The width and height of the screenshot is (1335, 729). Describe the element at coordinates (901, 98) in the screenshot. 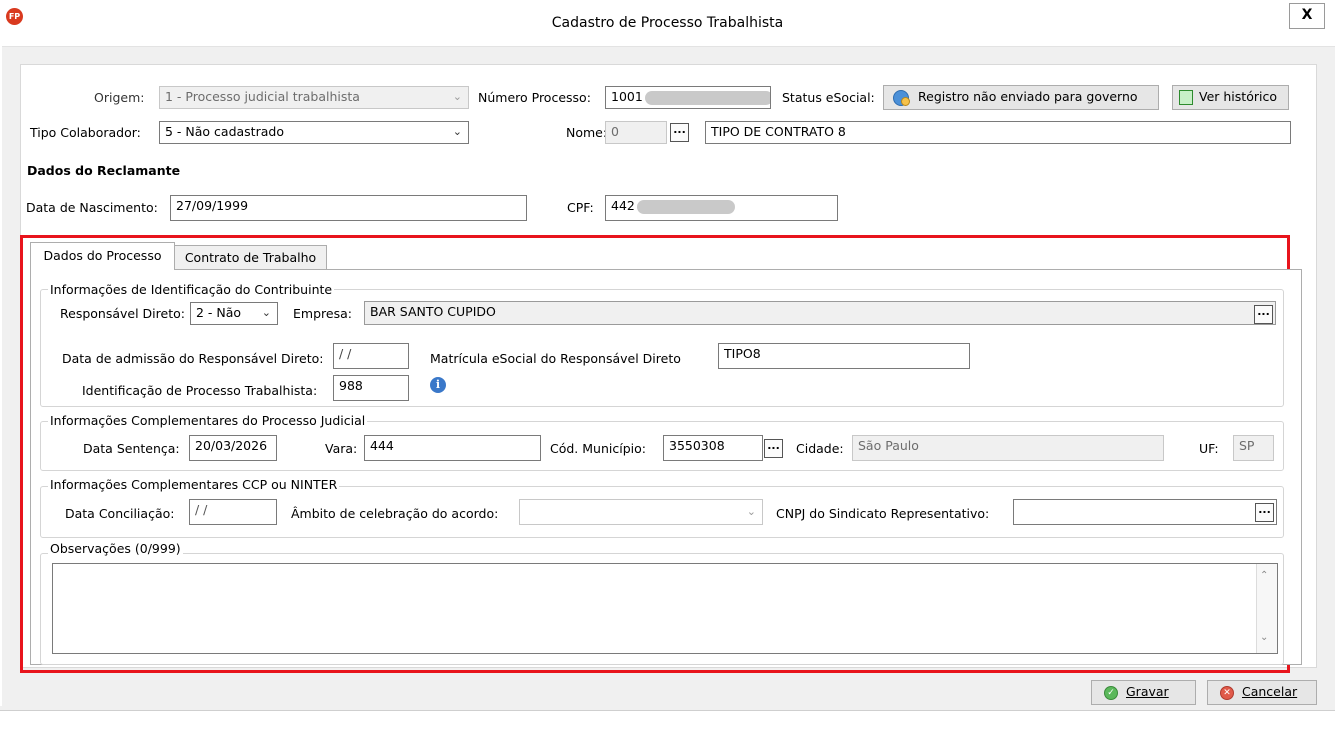

I see `globe-clock-icon` at that location.